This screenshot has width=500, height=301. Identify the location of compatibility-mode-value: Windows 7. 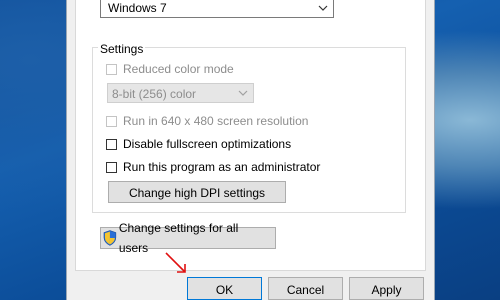
(137, 8).